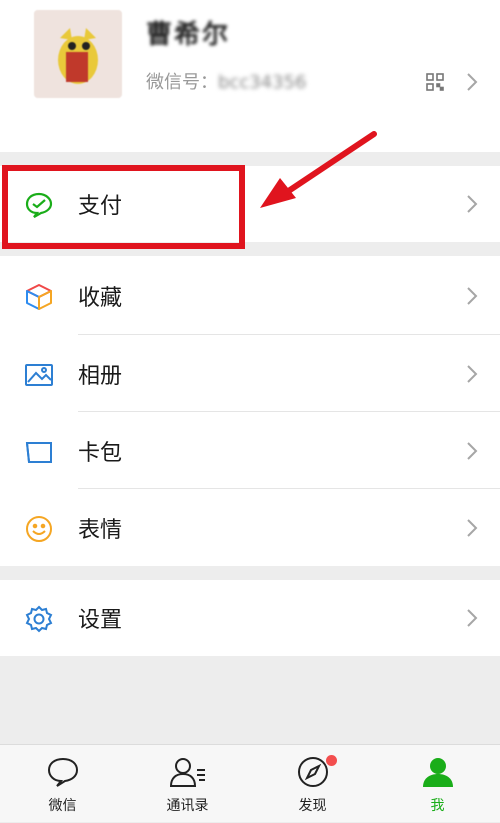  Describe the element at coordinates (62, 806) in the screenshot. I see `tab-label-chats: 微信` at that location.